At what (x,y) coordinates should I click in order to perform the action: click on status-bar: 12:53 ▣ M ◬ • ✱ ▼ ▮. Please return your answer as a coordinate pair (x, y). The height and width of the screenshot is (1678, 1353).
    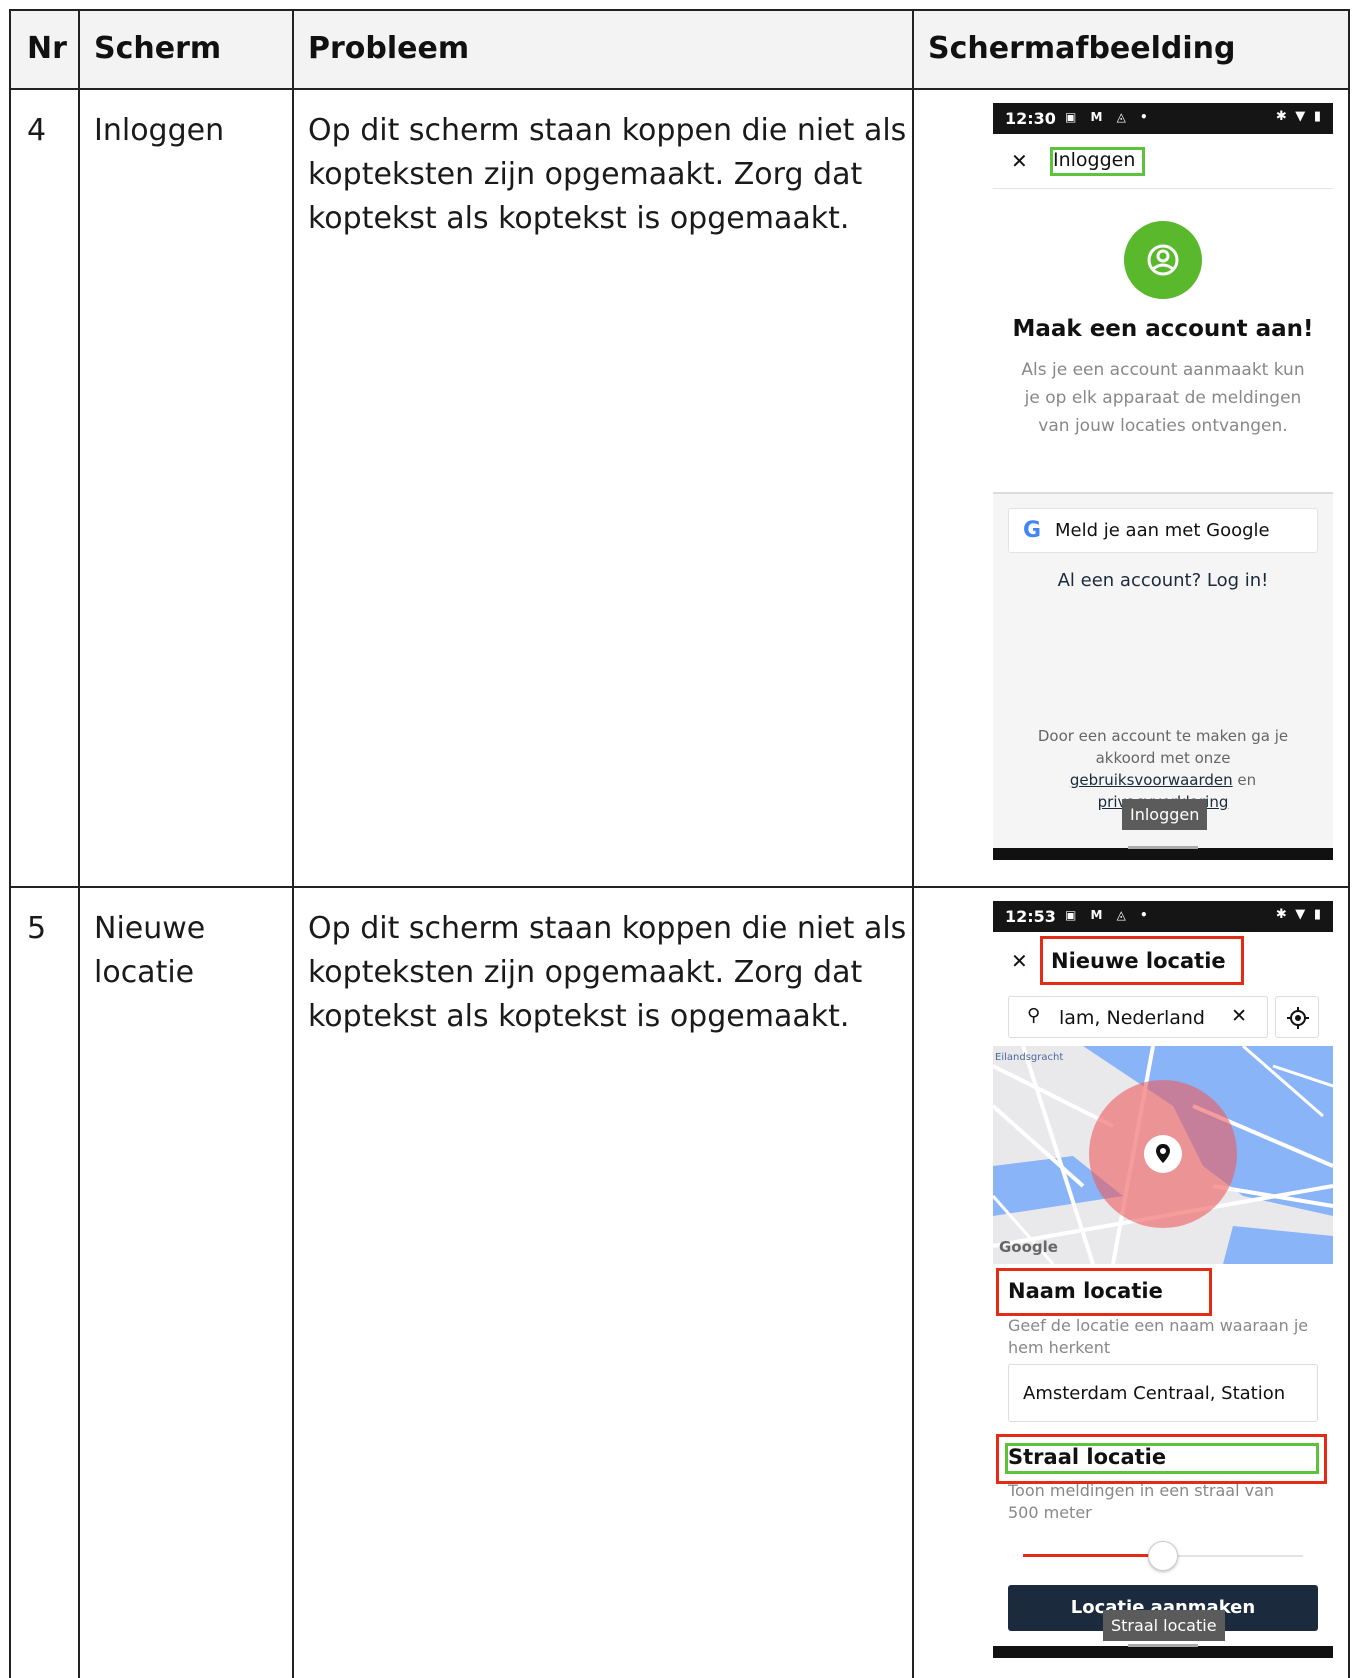
    Looking at the image, I should click on (1163, 916).